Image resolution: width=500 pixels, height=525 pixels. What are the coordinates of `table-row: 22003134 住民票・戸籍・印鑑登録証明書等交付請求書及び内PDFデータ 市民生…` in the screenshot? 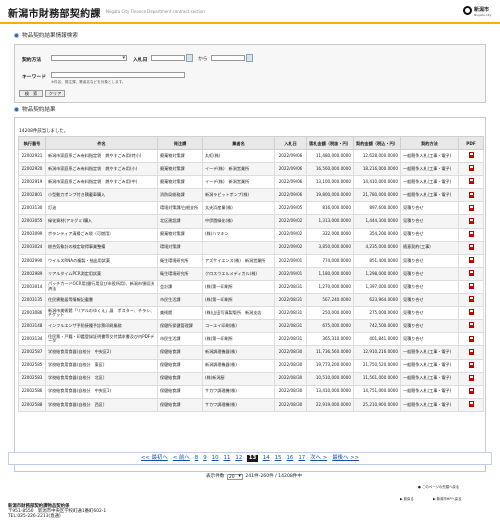 It's located at (251, 339).